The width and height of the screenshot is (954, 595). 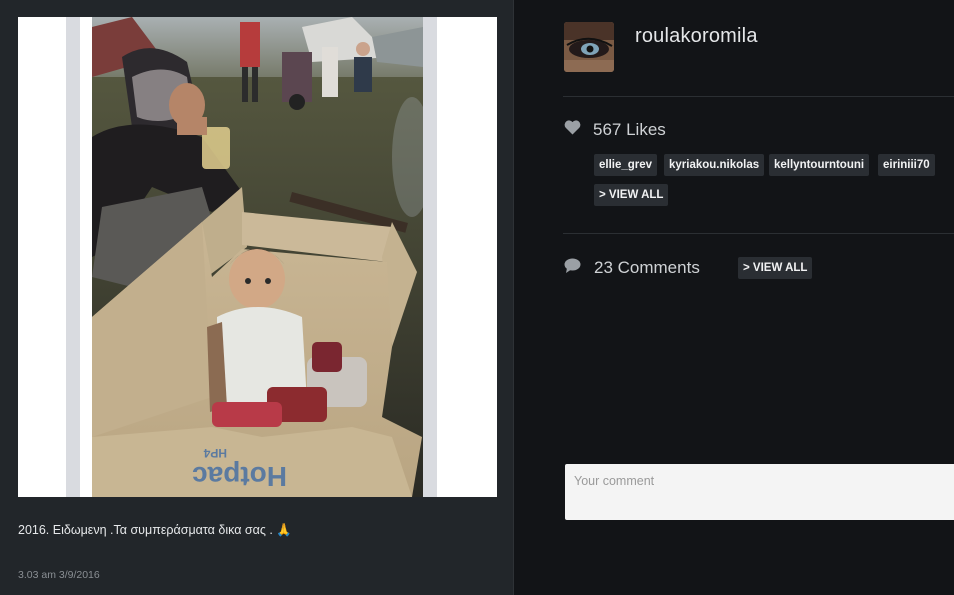 What do you see at coordinates (629, 129) in the screenshot?
I see `likes-count: 567 Likes` at bounding box center [629, 129].